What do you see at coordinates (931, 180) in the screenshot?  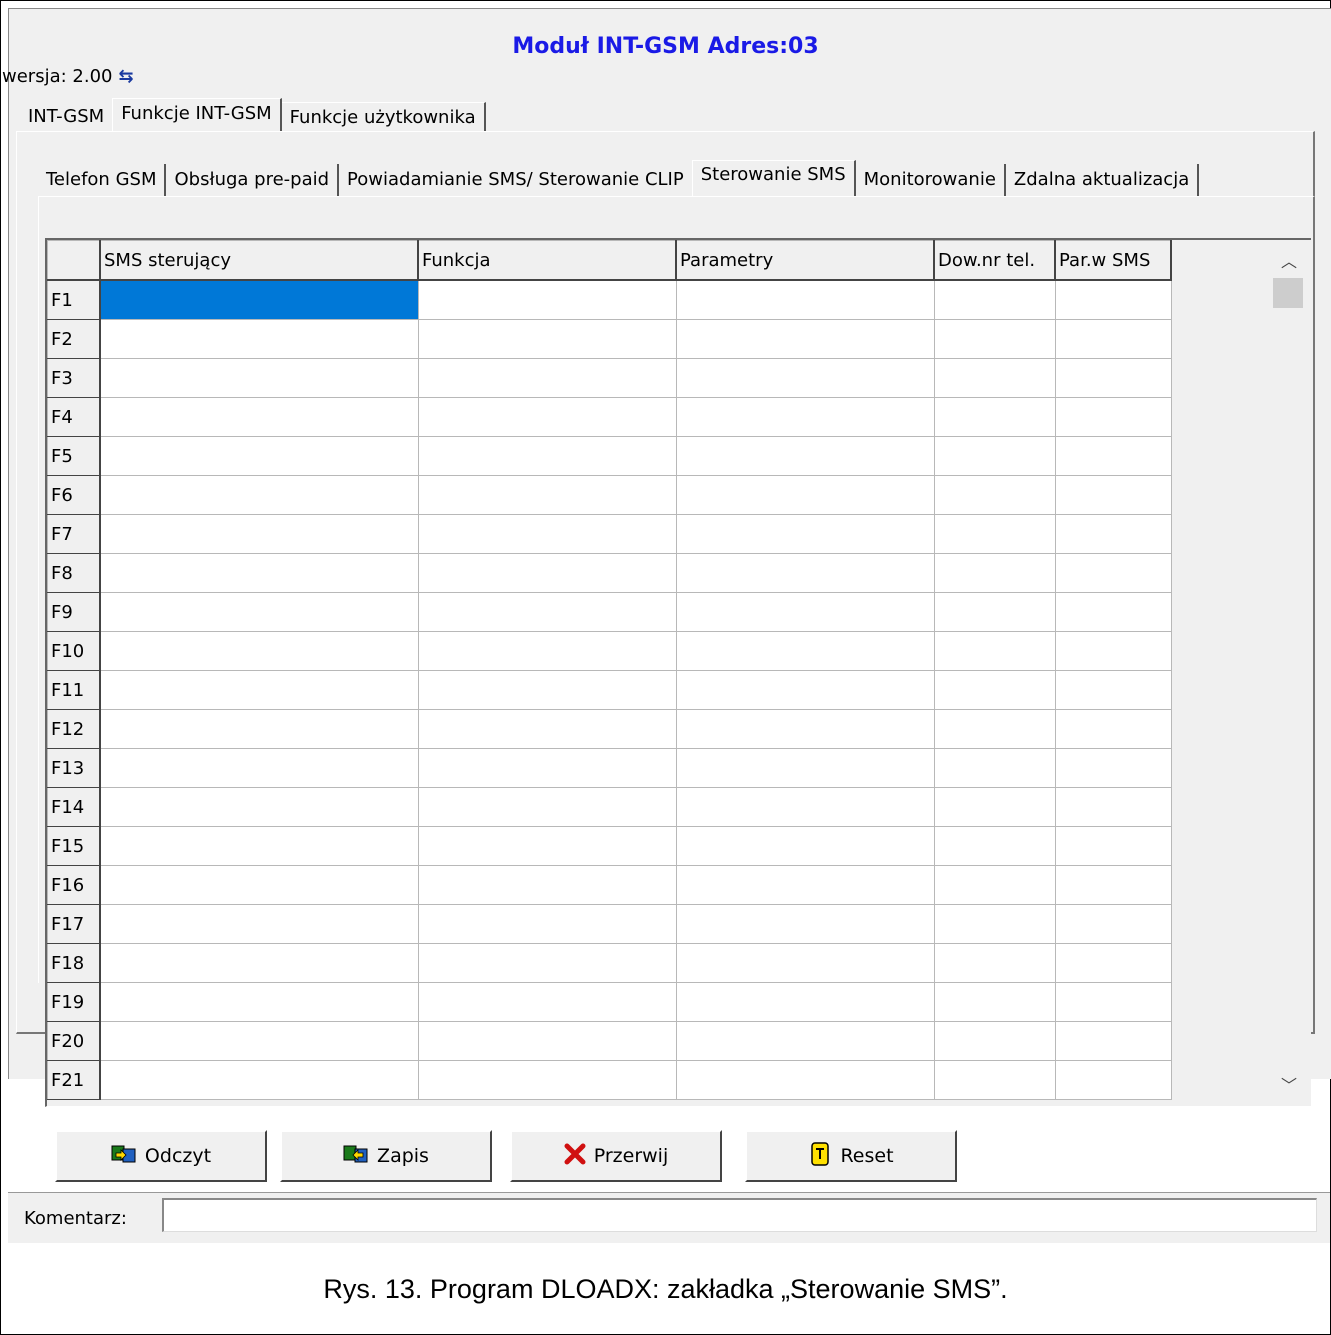 I see `tab-monitorowanie: Monitorowanie` at bounding box center [931, 180].